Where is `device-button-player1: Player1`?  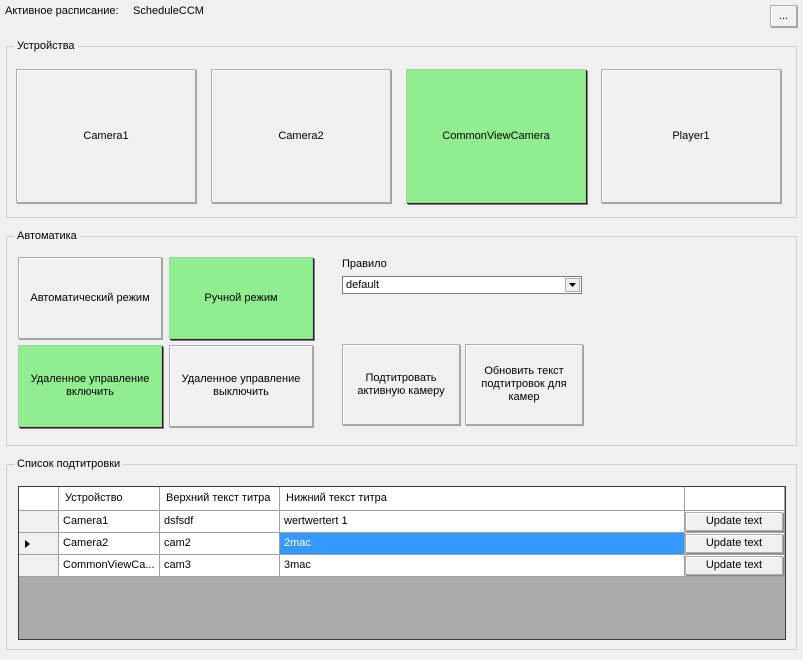 device-button-player1: Player1 is located at coordinates (691, 136).